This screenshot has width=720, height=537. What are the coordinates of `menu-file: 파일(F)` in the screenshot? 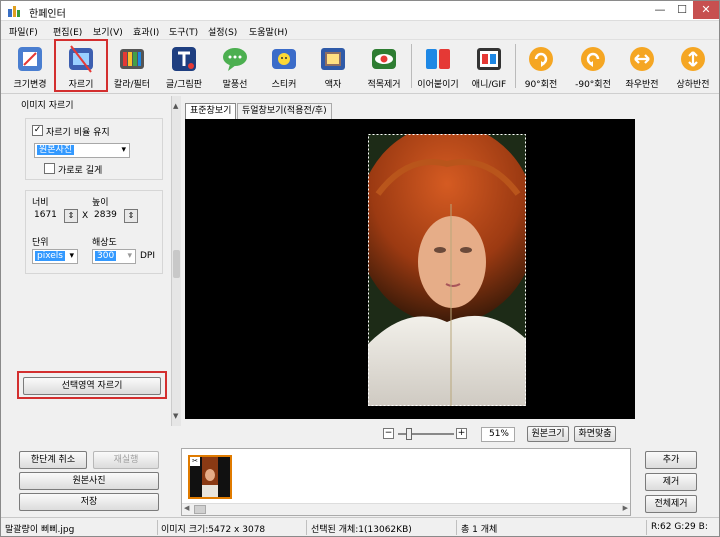 It's located at (23, 31).